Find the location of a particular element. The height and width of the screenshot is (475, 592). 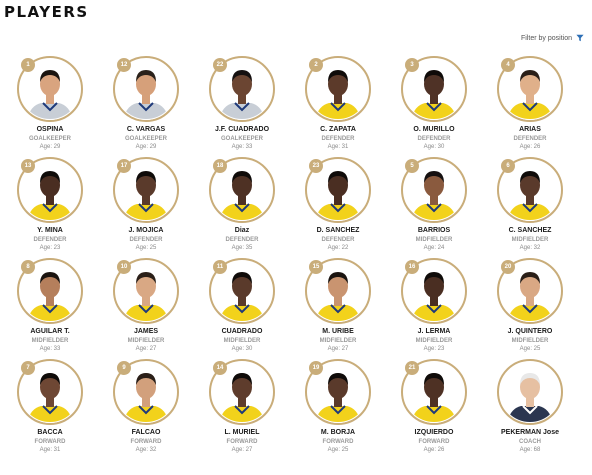

player-card: 20 J. QUINTERO MIDFIELDER Age: 25 is located at coordinates (530, 308).